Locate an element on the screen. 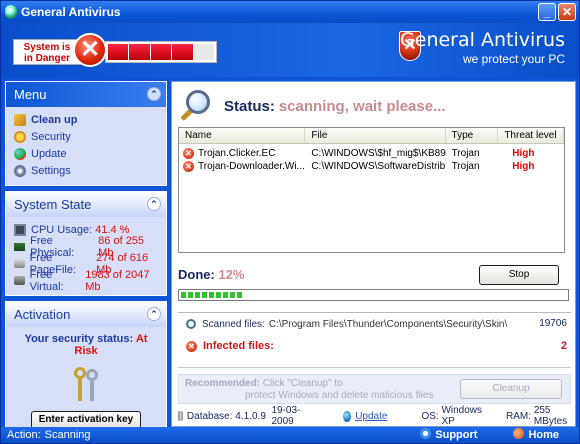 Image resolution: width=580 pixels, height=444 pixels. close-button: ✕ is located at coordinates (567, 12).